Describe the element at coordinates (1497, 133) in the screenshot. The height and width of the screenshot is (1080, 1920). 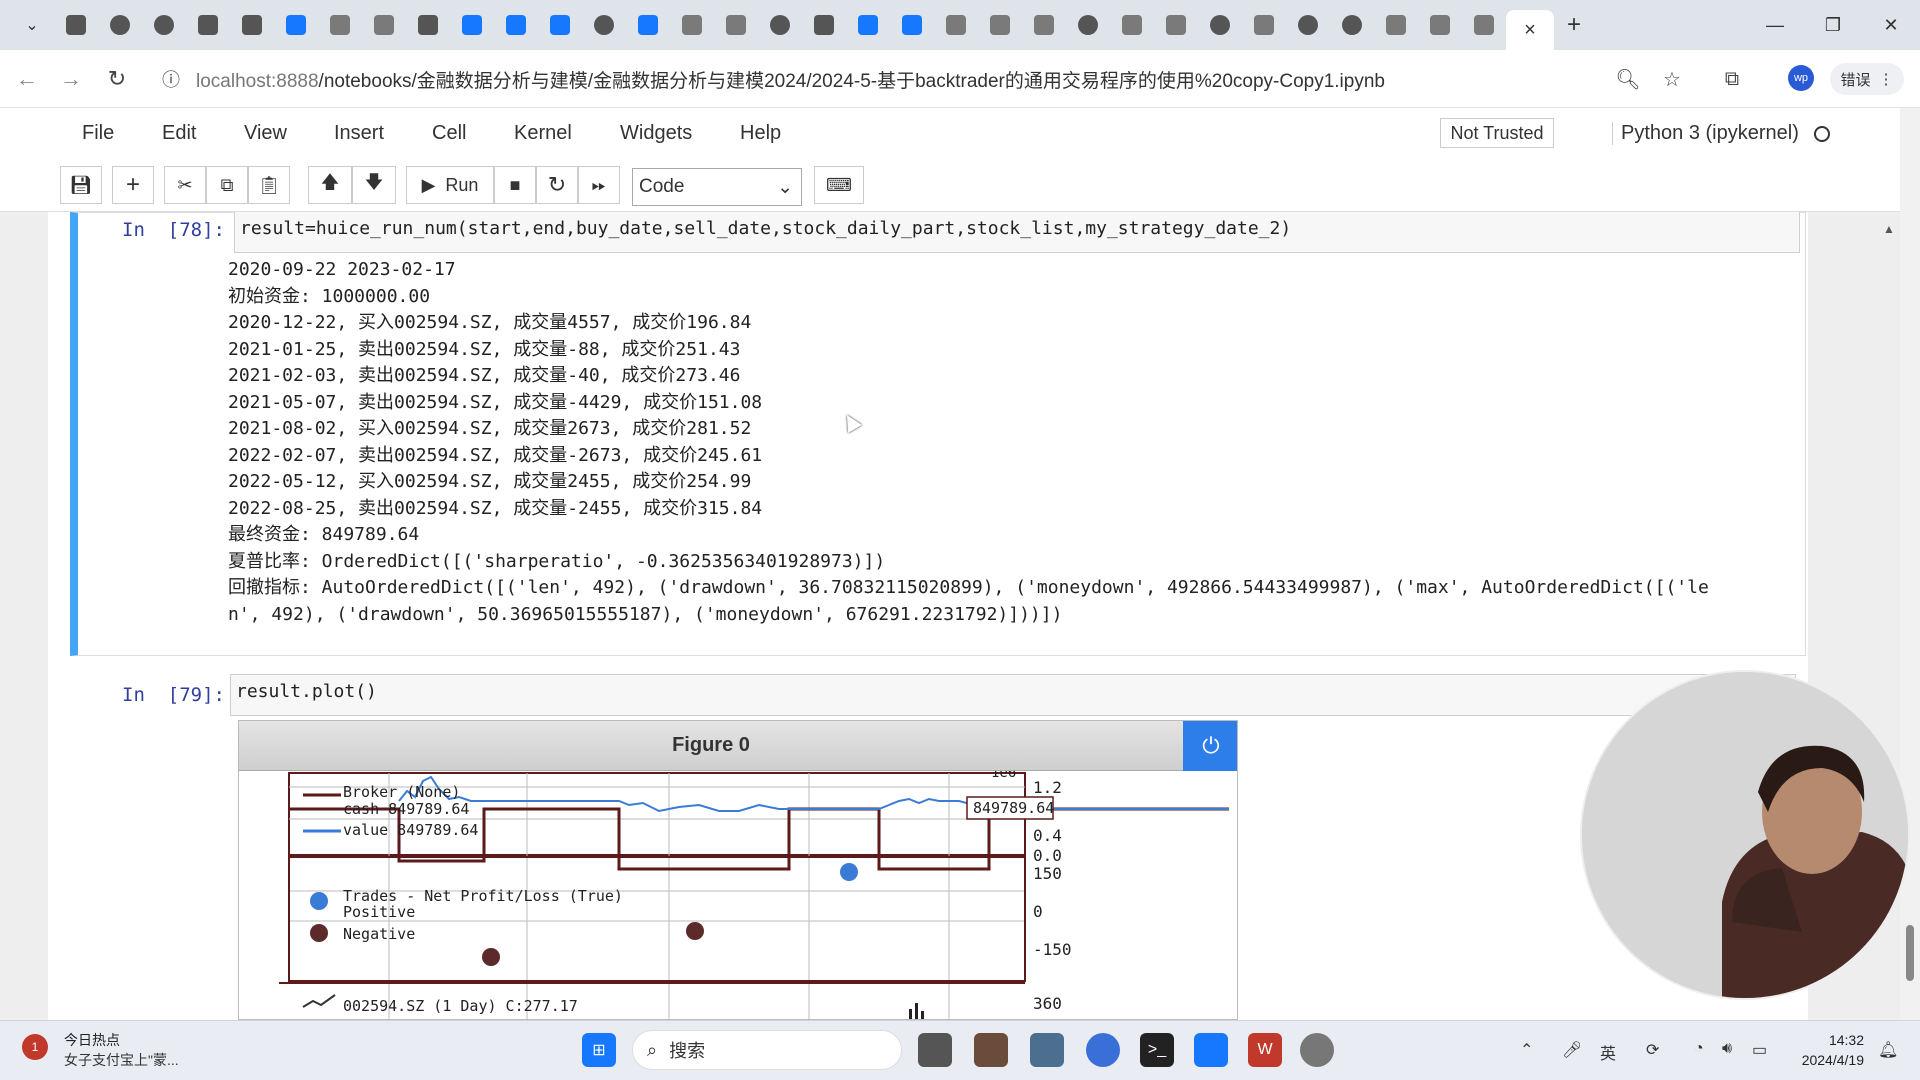
I see `not-trusted-badge: Not Trusted` at that location.